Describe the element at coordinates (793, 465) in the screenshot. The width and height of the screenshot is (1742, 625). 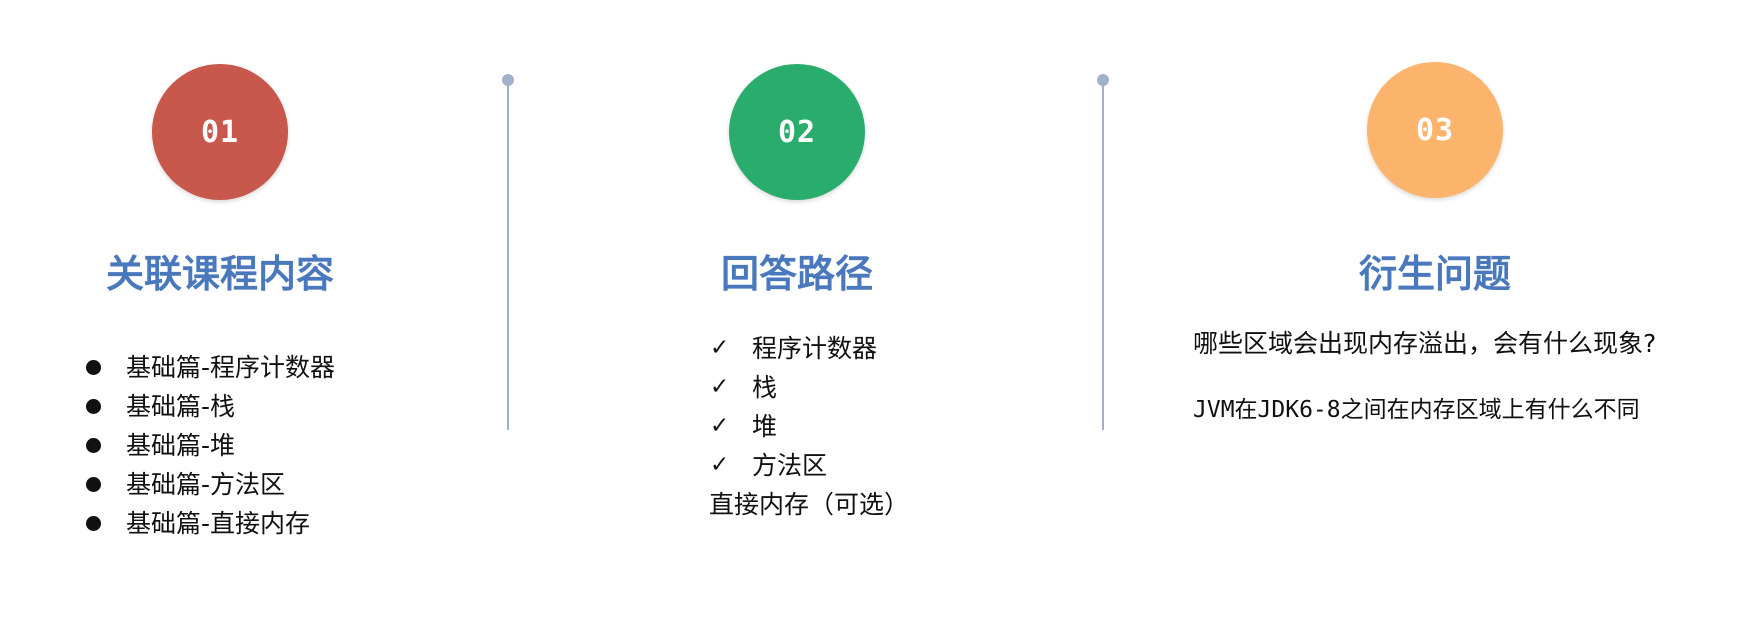
I see `checklist-item: ✓ 方法区` at that location.